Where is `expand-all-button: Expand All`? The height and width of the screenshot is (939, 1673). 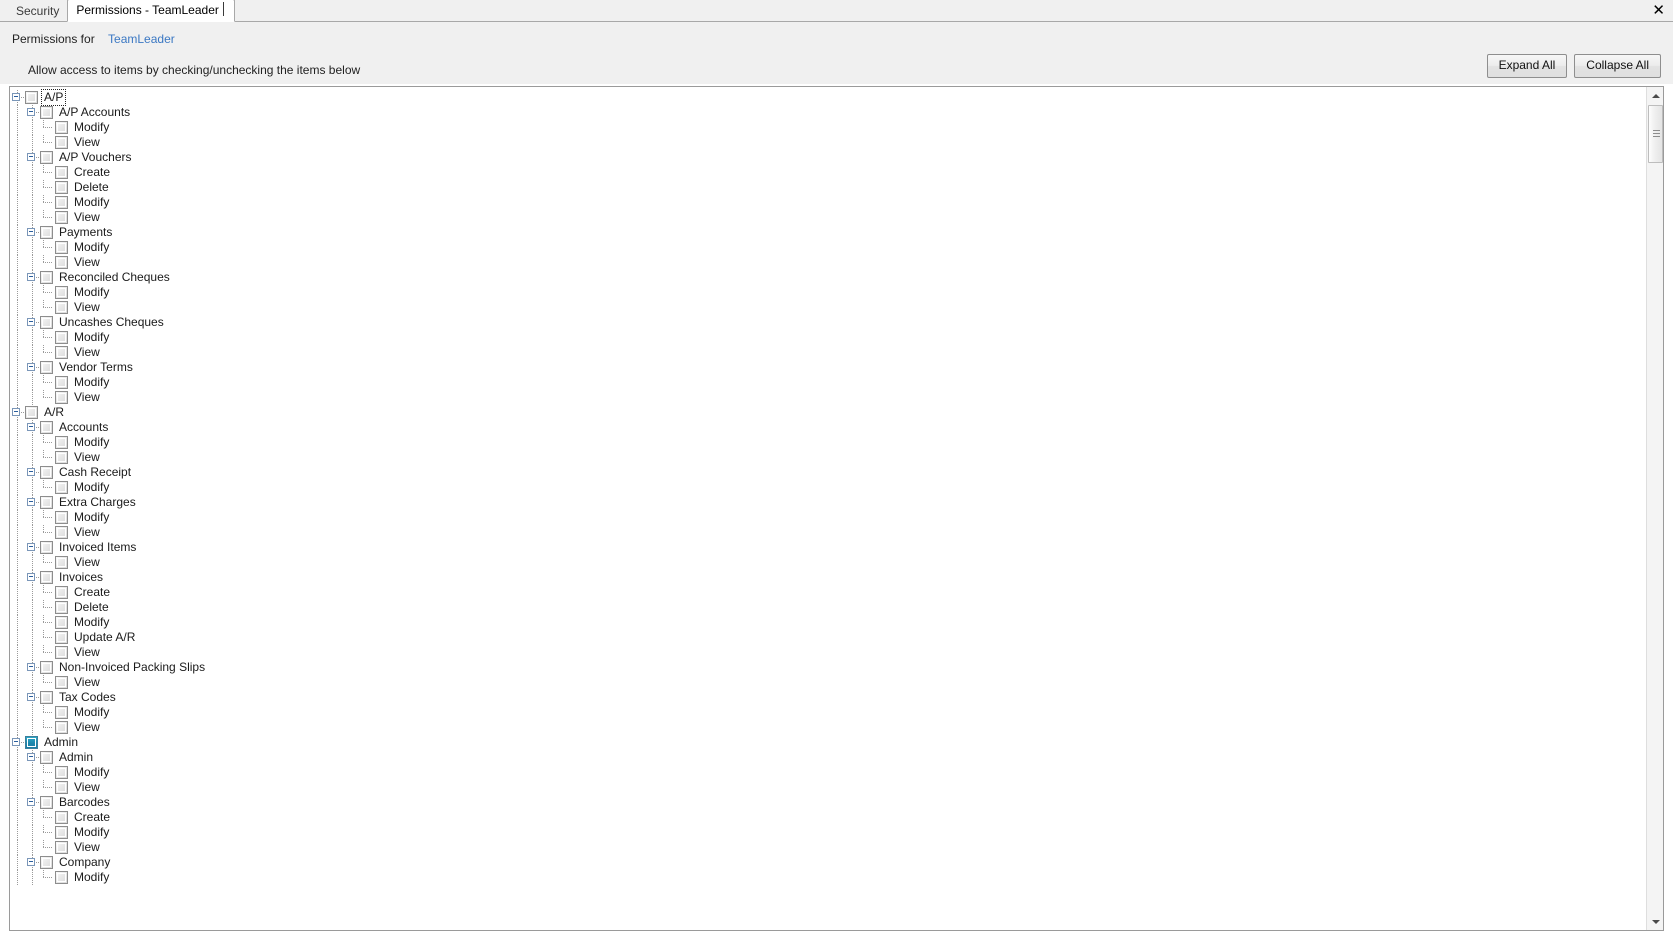
expand-all-button: Expand All is located at coordinates (1527, 66).